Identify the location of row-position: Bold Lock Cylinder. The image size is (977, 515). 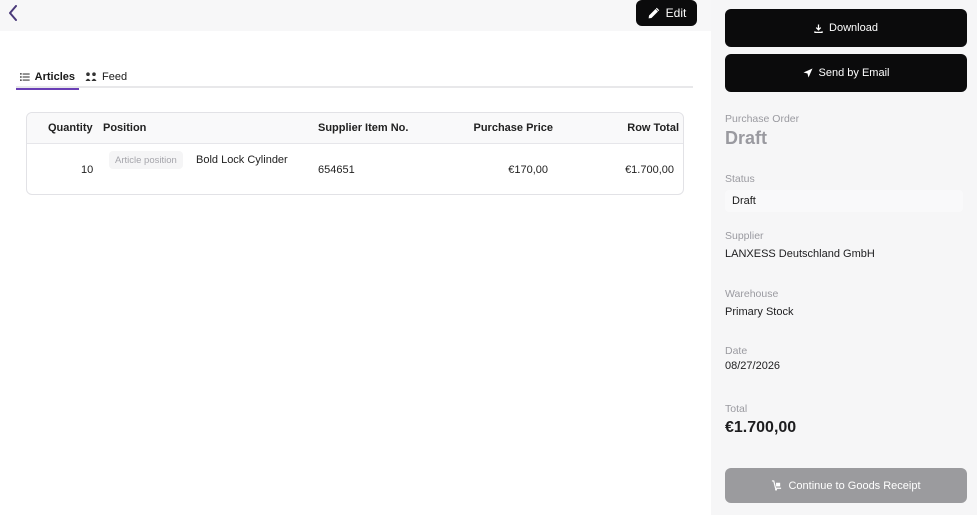
(242, 160).